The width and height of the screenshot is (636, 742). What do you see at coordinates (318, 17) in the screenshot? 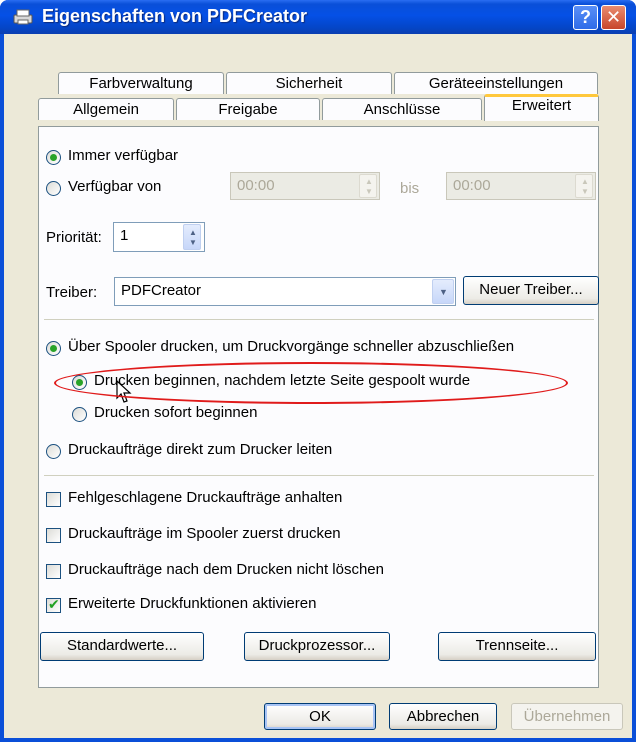
I see `title-bar: Eigenschaften von PDFCreator ? ✕` at bounding box center [318, 17].